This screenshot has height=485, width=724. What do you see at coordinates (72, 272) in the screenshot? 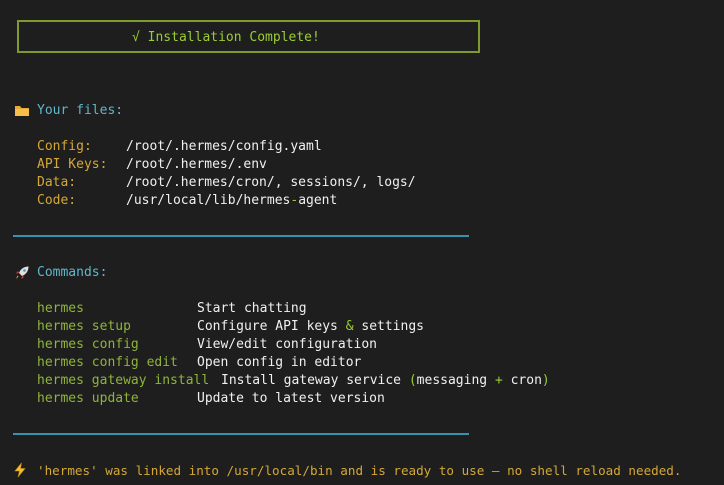
I see `commands-heading: Commands:` at bounding box center [72, 272].